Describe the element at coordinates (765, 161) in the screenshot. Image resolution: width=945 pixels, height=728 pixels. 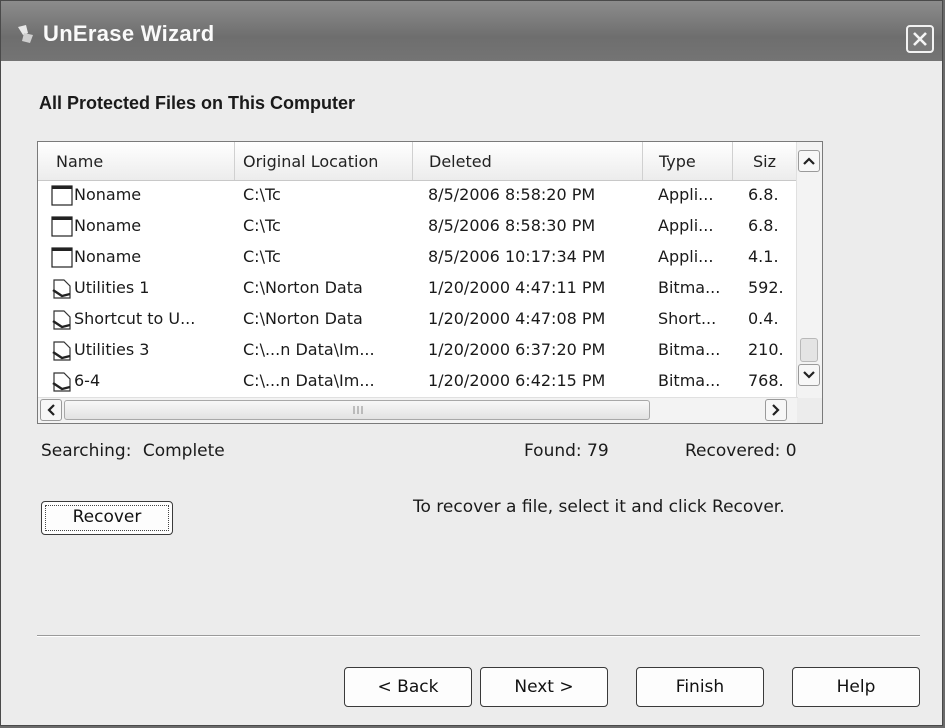
I see `column-header-size: Siz` at that location.